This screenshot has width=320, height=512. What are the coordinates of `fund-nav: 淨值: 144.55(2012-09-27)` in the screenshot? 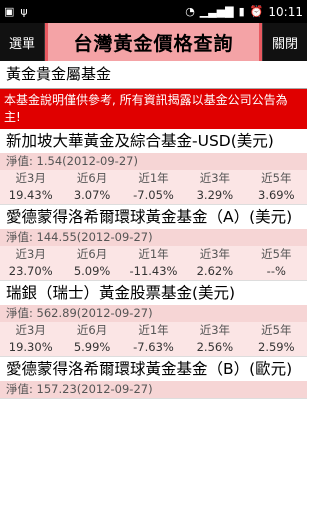 It's located at (153, 237).